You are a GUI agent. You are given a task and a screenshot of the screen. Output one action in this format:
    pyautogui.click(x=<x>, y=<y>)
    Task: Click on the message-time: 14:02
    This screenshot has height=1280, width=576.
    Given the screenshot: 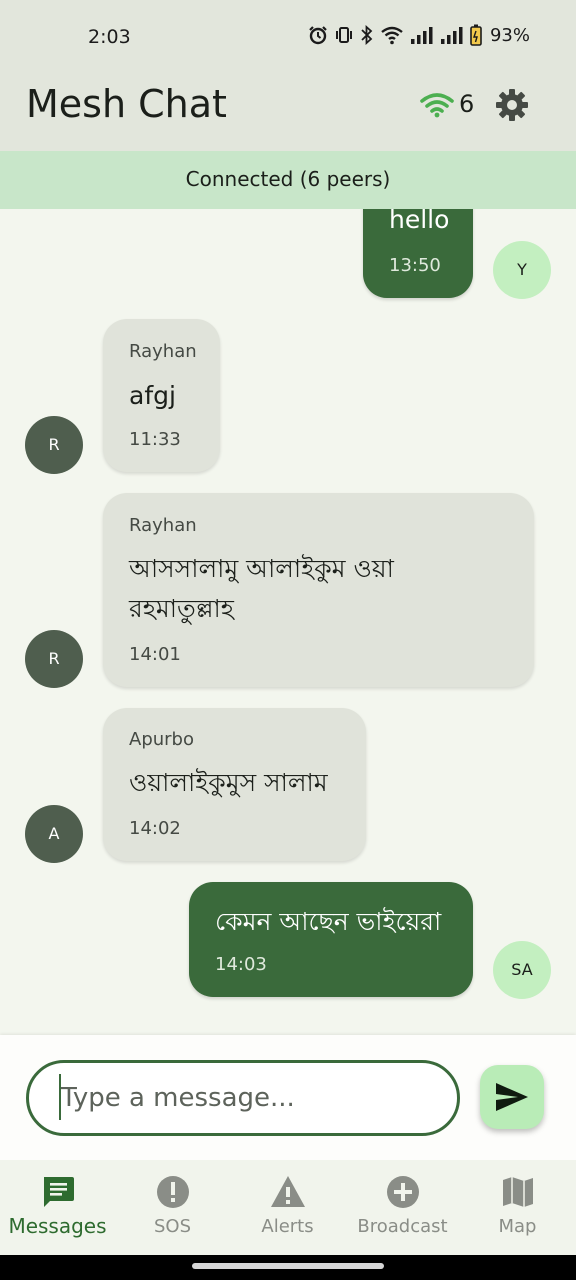 What is the action you would take?
    pyautogui.click(x=155, y=828)
    